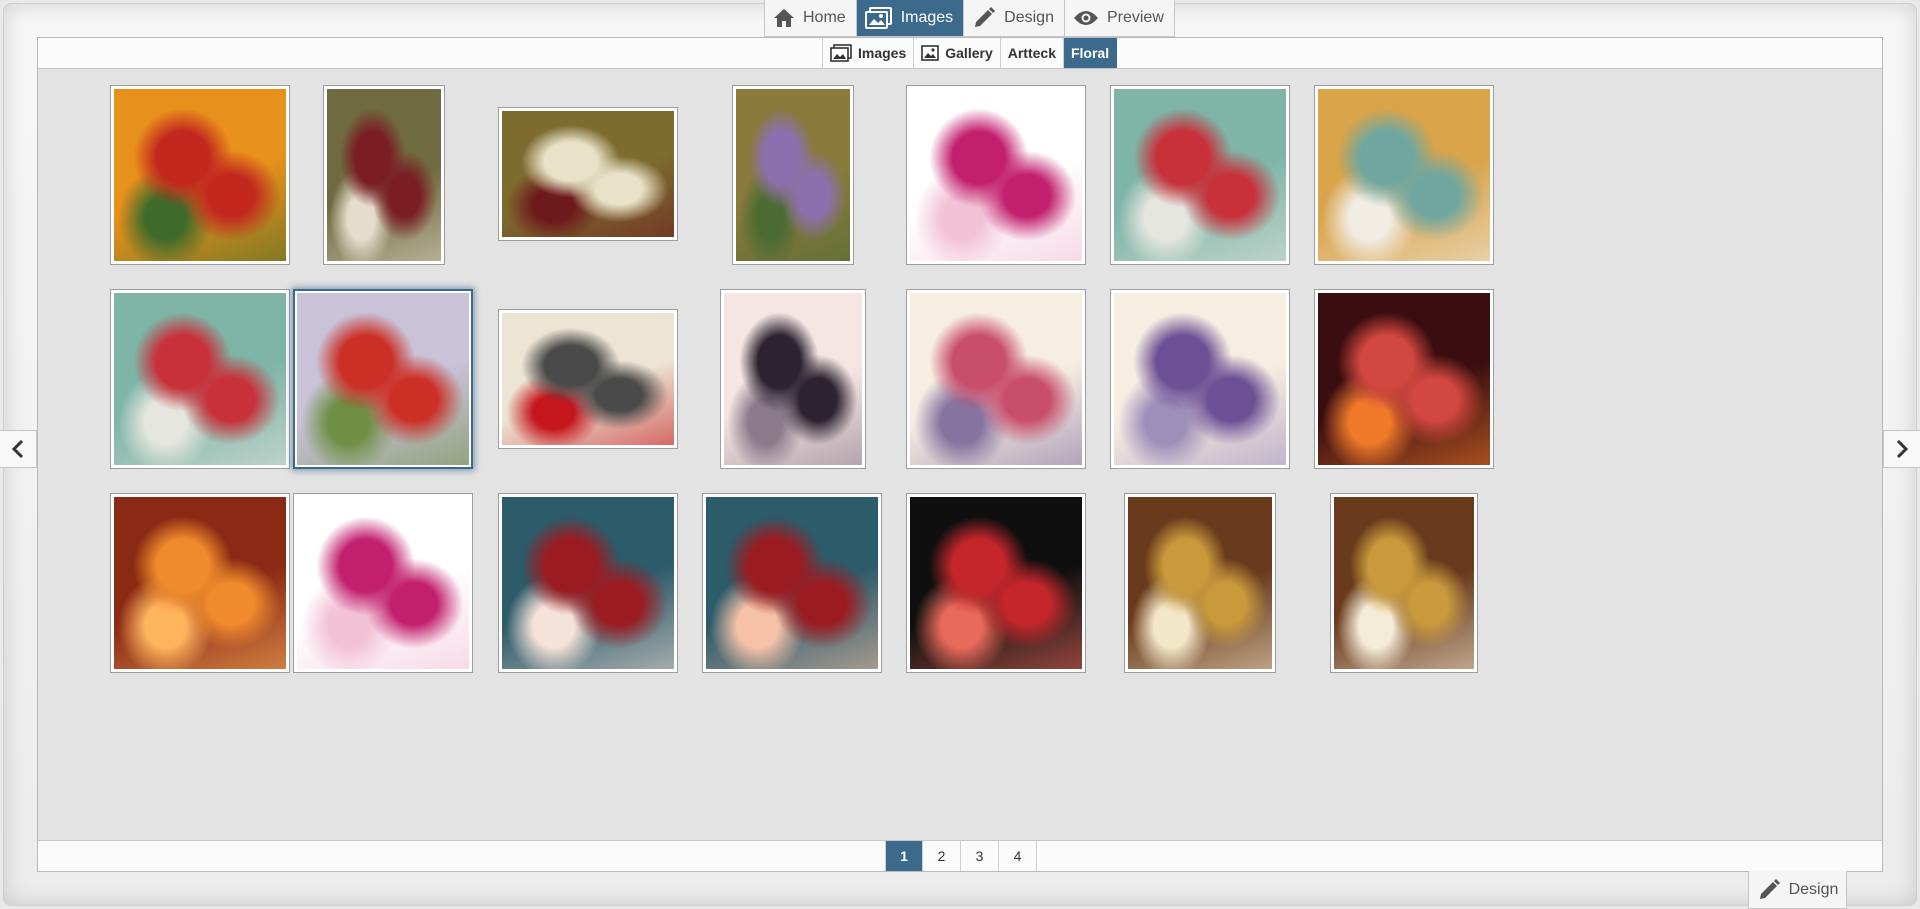 Image resolution: width=1920 pixels, height=909 pixels. I want to click on sub-toolbar: Images Gallery Artteck Floral, so click(960, 53).